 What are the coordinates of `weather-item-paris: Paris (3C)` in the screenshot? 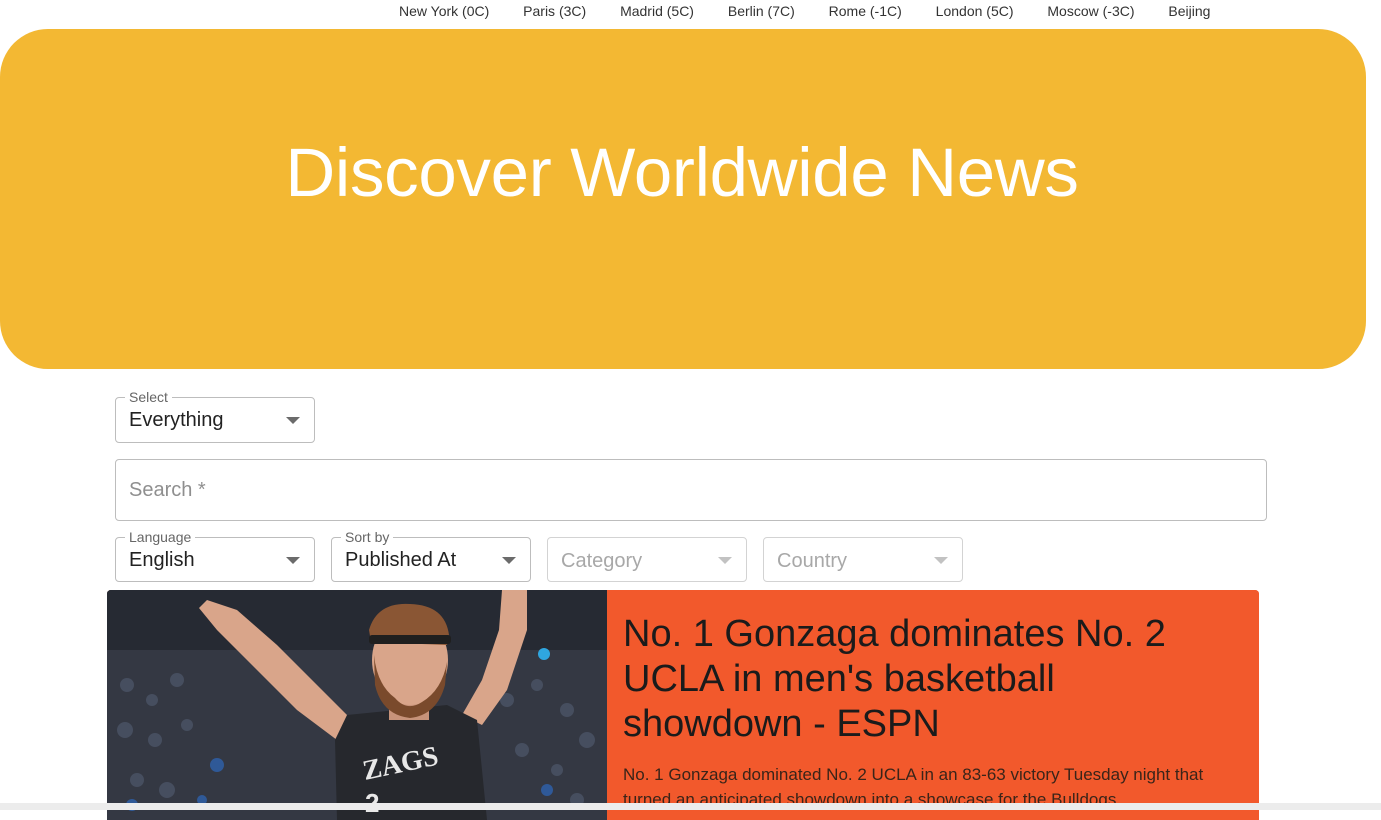 It's located at (555, 11).